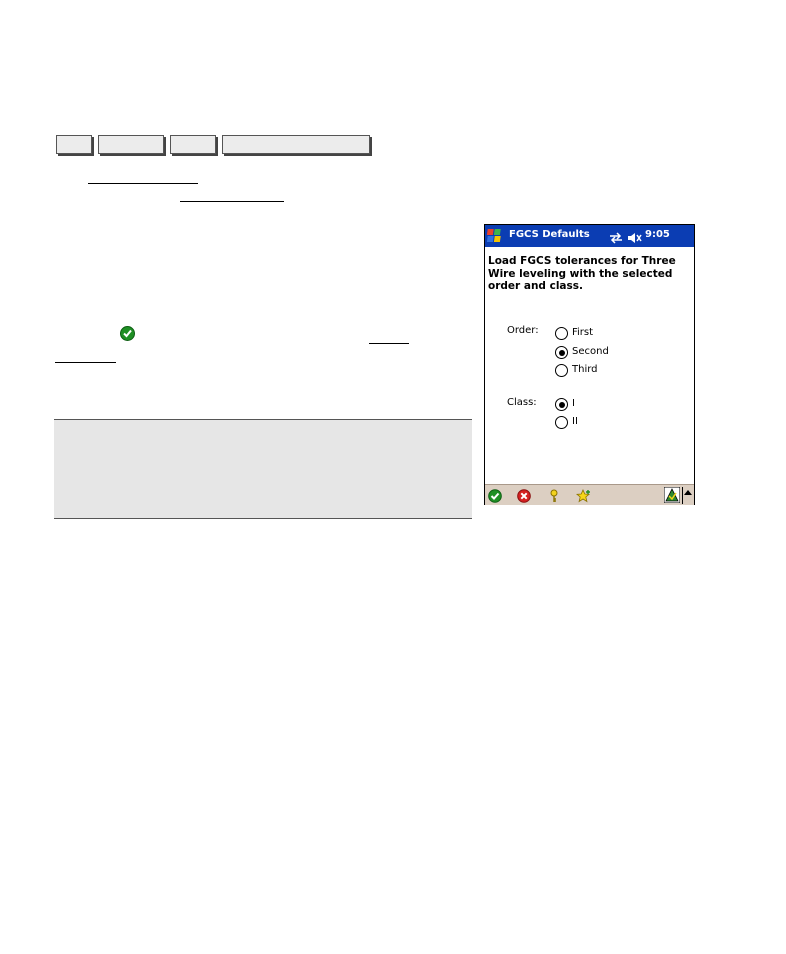 Image resolution: width=786 pixels, height=954 pixels. I want to click on input-panel-separator, so click(682, 495).